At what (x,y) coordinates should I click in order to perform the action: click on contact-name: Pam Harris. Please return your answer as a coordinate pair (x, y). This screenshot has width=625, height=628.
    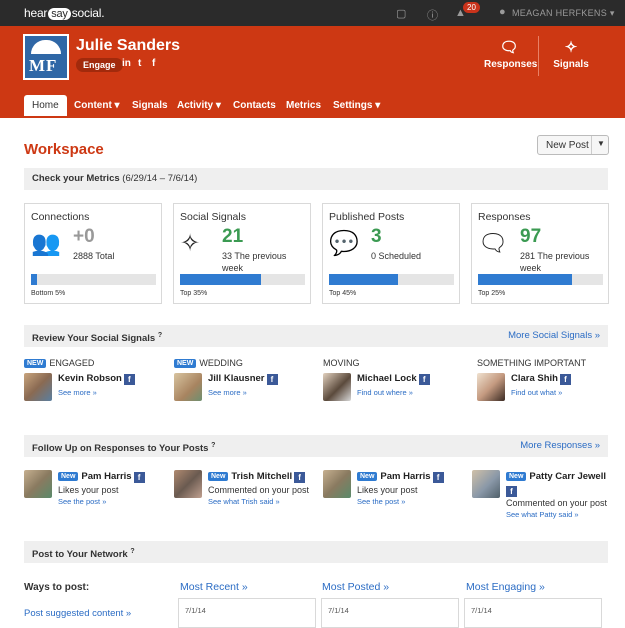
    Looking at the image, I should click on (405, 476).